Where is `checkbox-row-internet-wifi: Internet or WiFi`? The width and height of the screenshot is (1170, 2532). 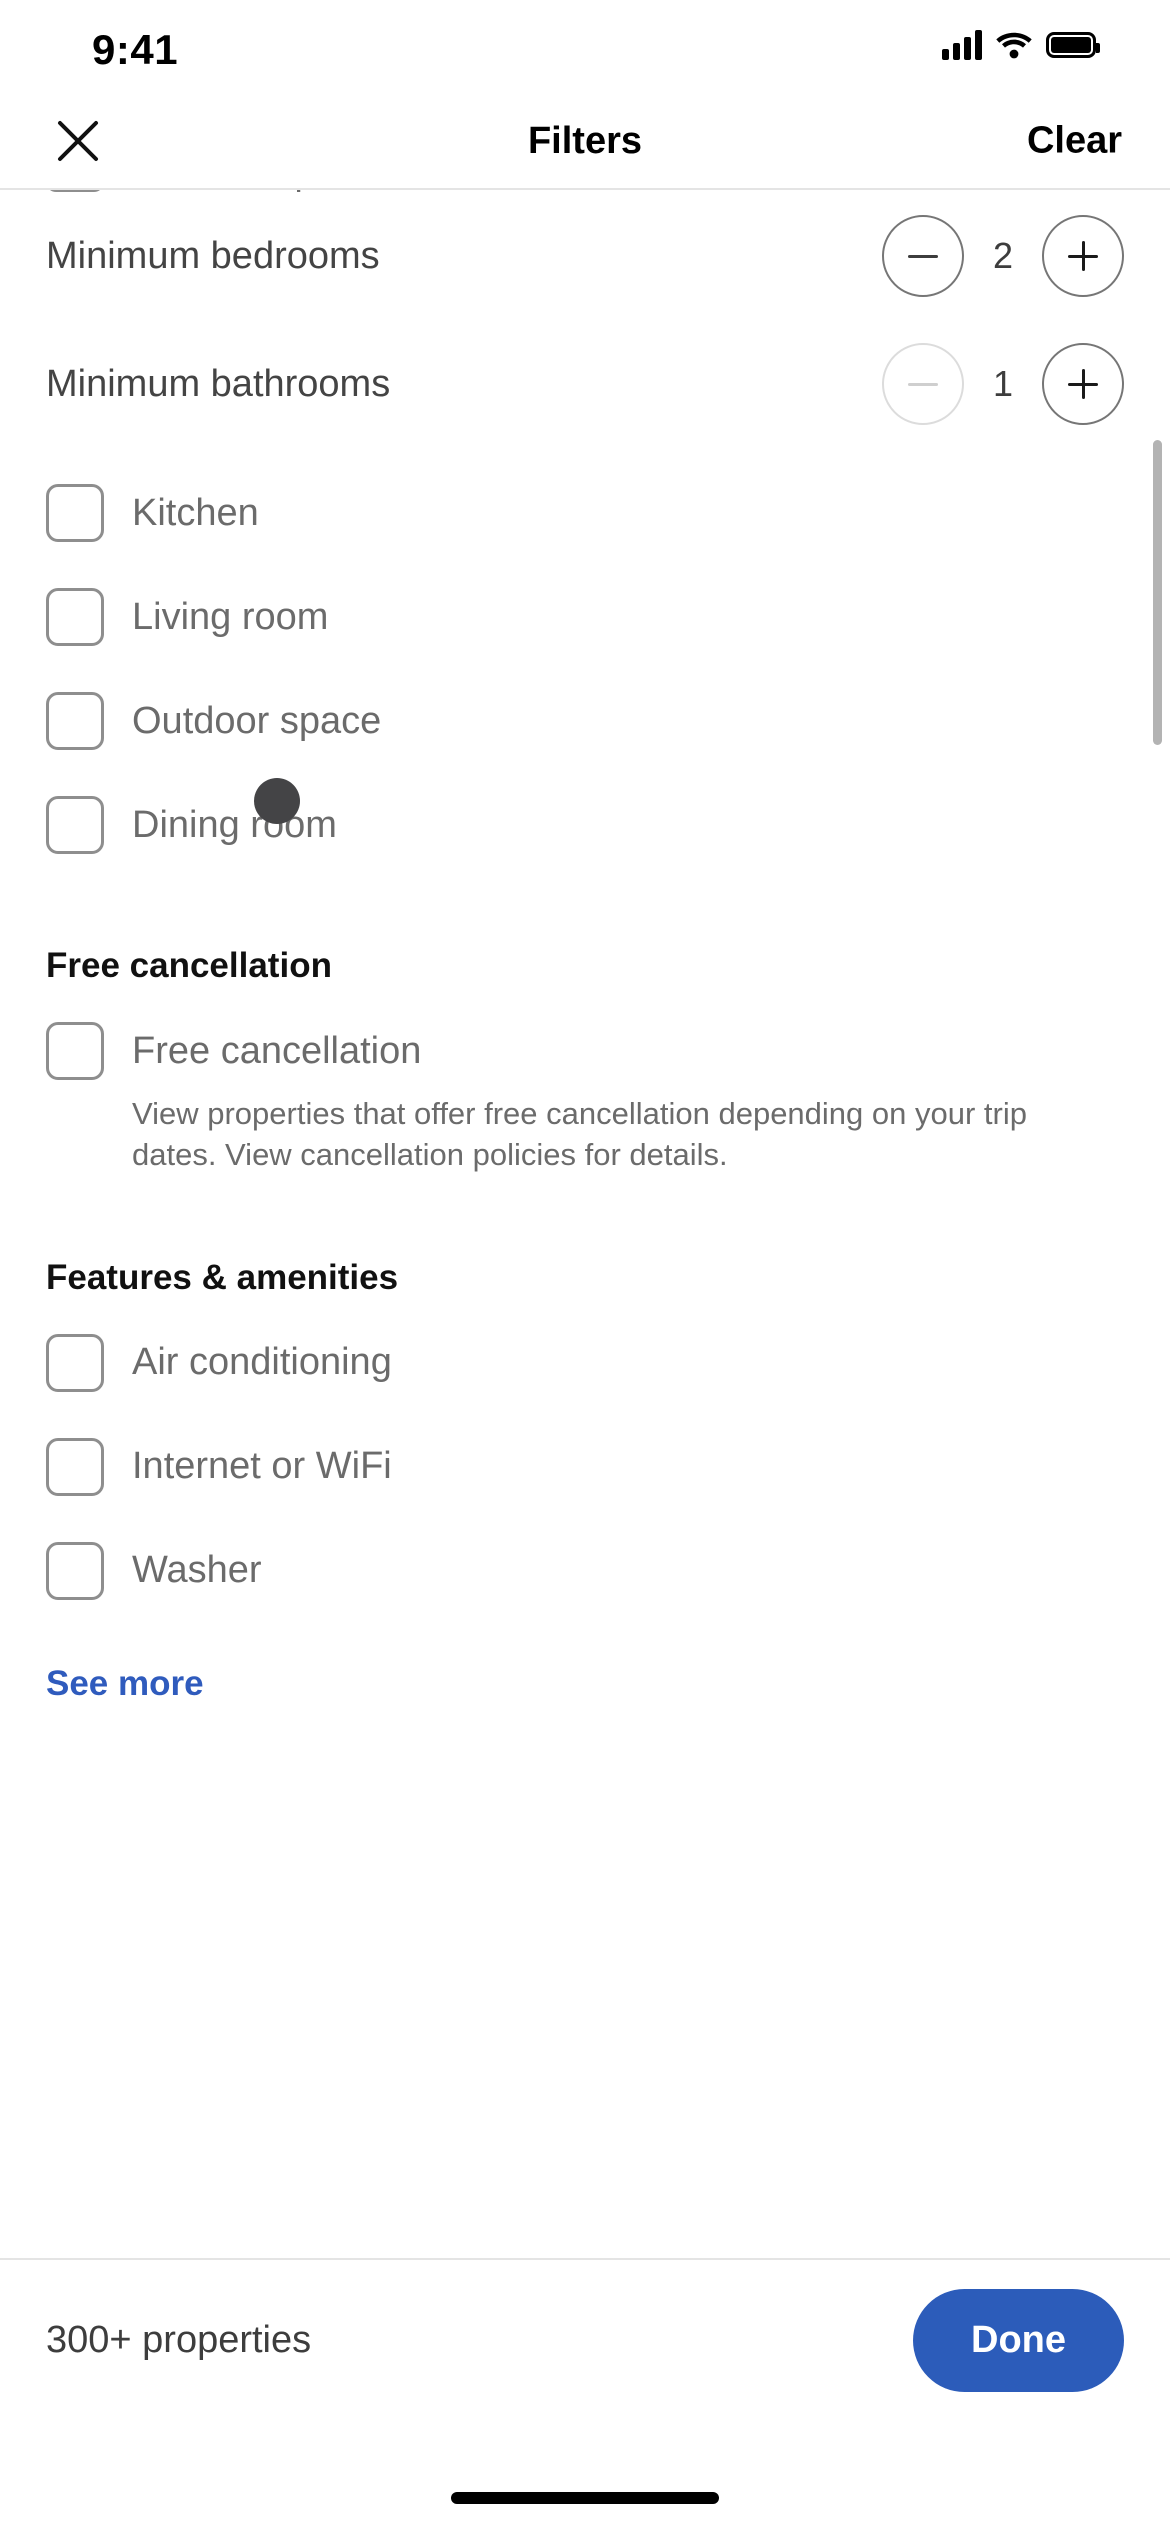
checkbox-row-internet-wifi: Internet or WiFi is located at coordinates (585, 1467).